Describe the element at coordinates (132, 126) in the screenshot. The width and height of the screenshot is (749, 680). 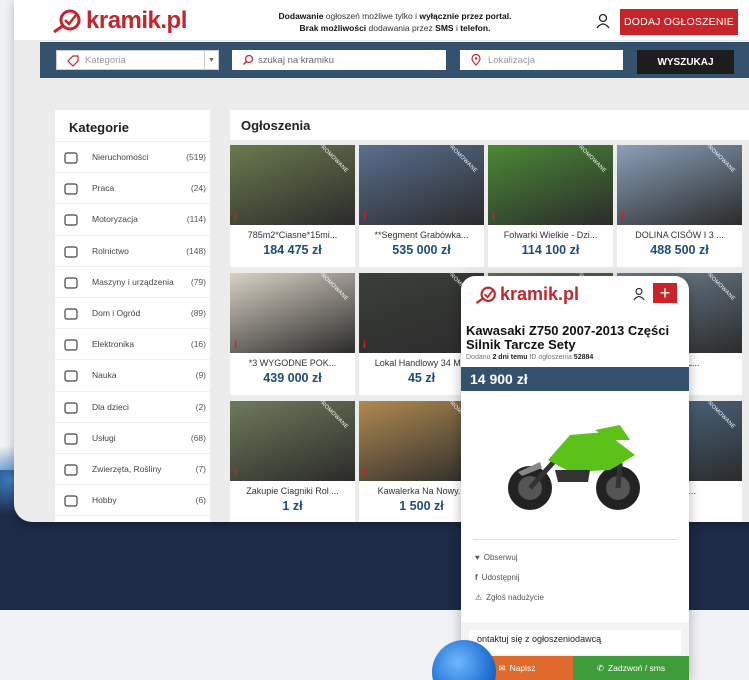
I see `sidebar-title: Kategorie` at that location.